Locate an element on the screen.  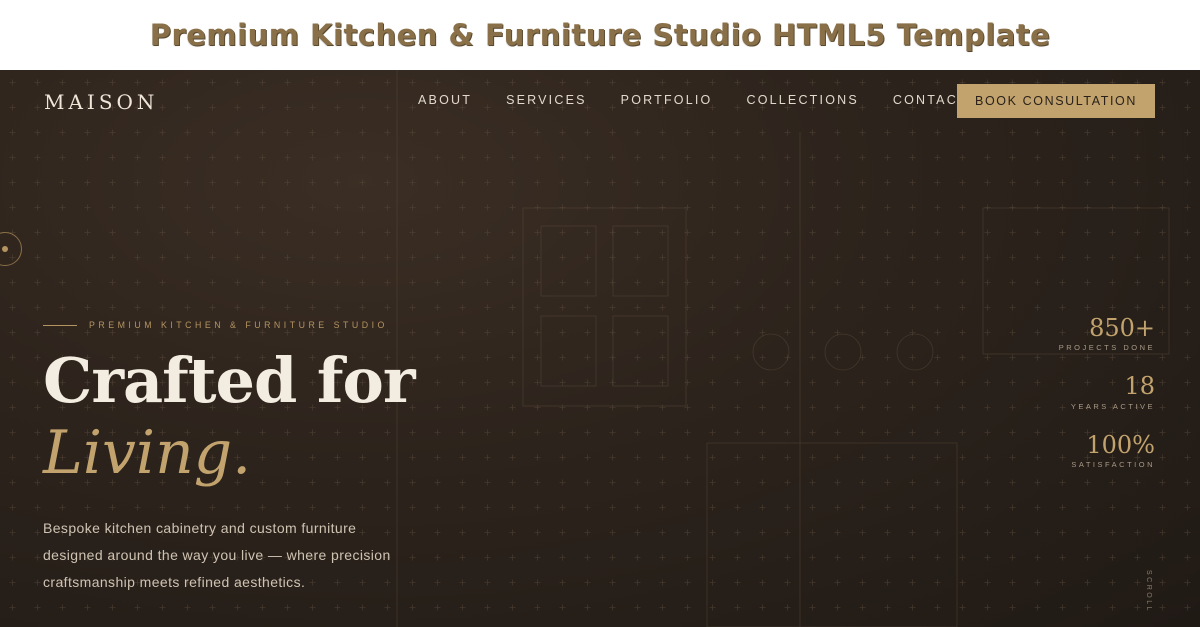
stat-projects: 850+ PROJECTS DONE is located at coordinates (1106, 333).